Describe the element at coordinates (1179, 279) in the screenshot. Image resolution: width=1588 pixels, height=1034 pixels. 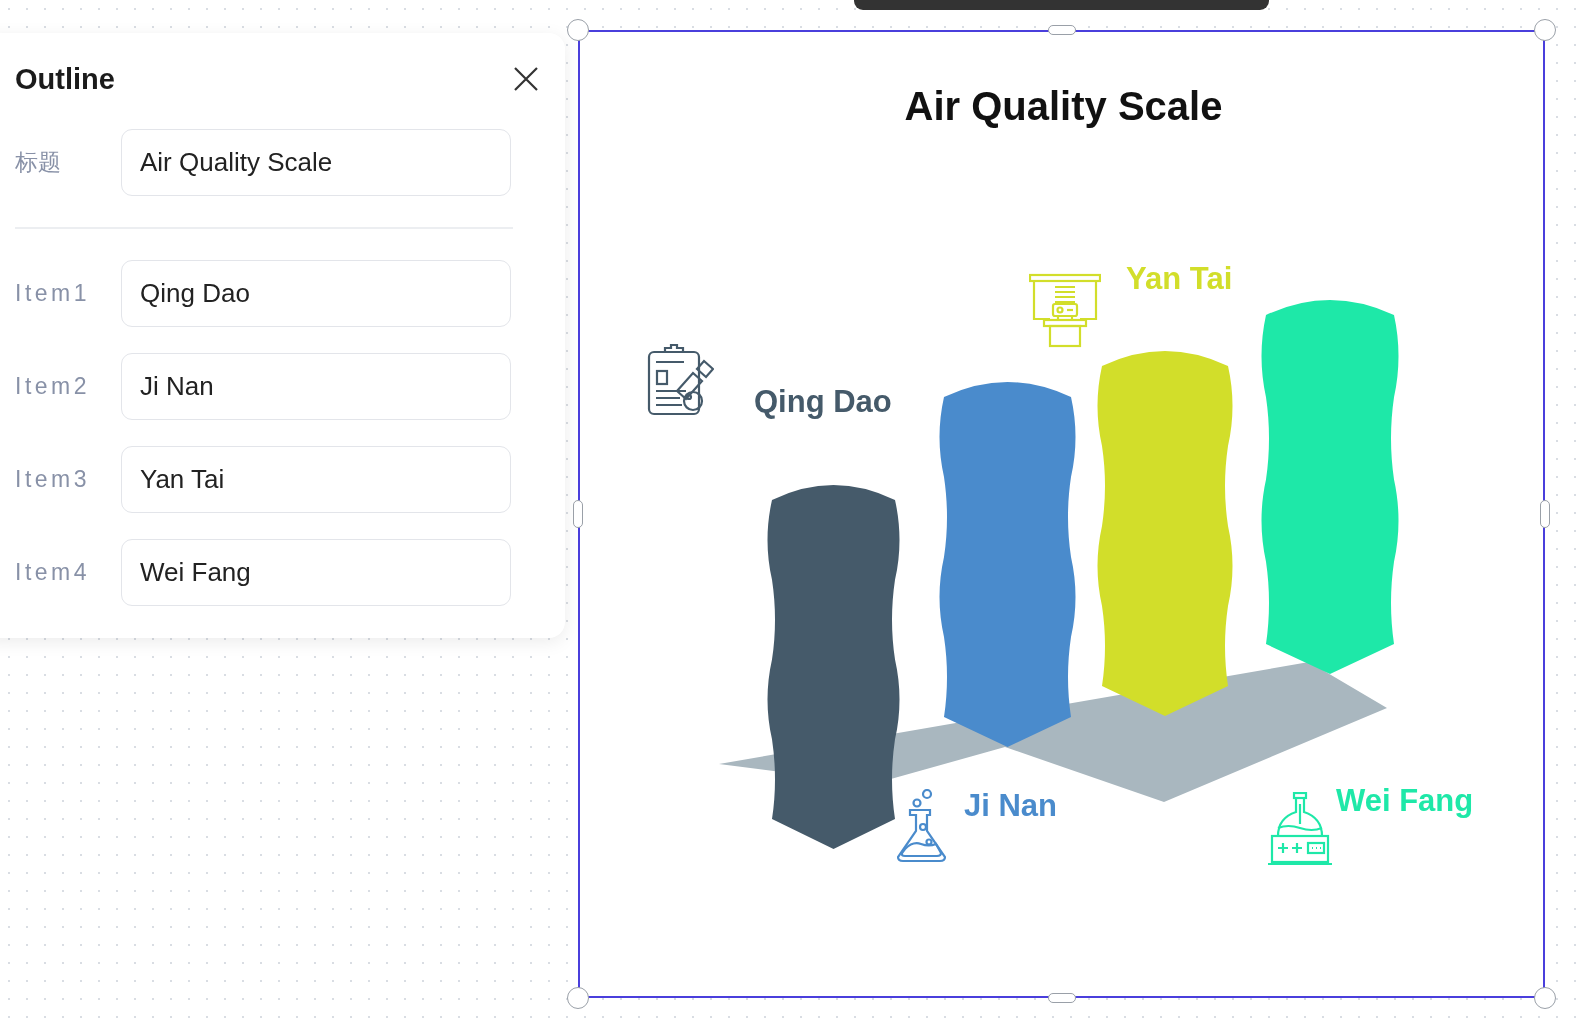
I see `item-label: Yan Tai` at that location.